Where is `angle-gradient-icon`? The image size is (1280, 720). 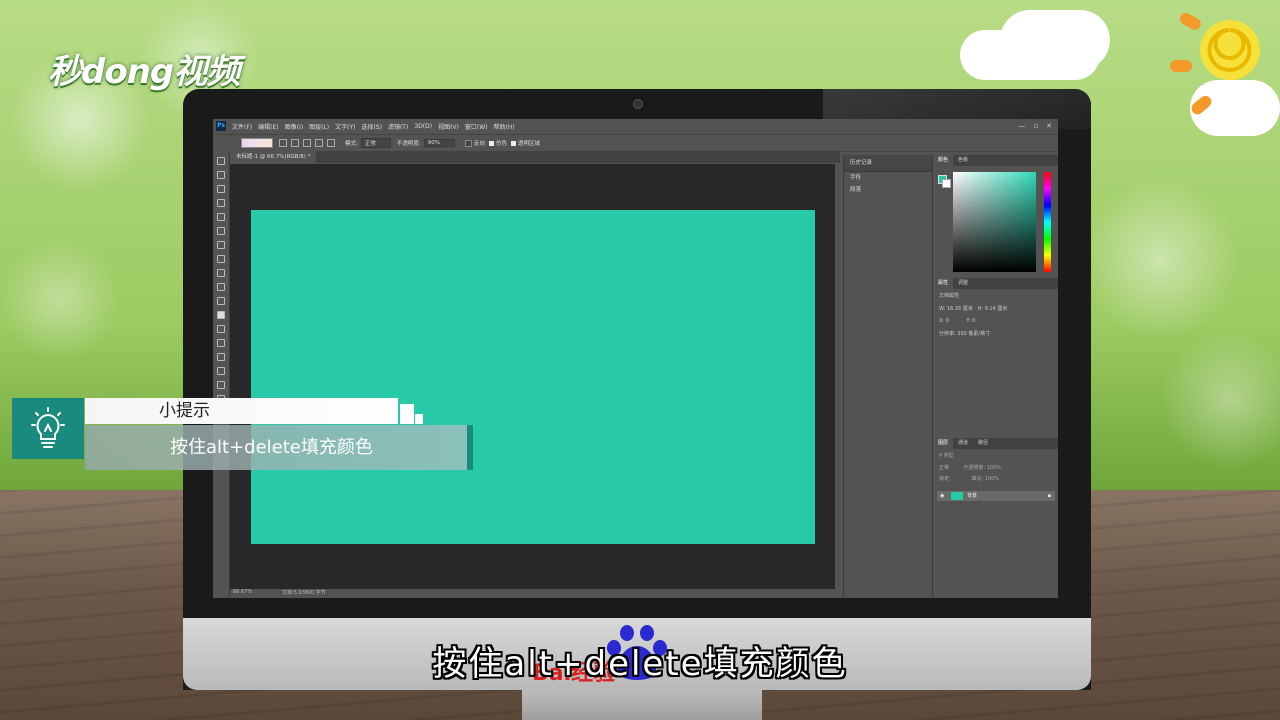
angle-gradient-icon is located at coordinates (307, 143).